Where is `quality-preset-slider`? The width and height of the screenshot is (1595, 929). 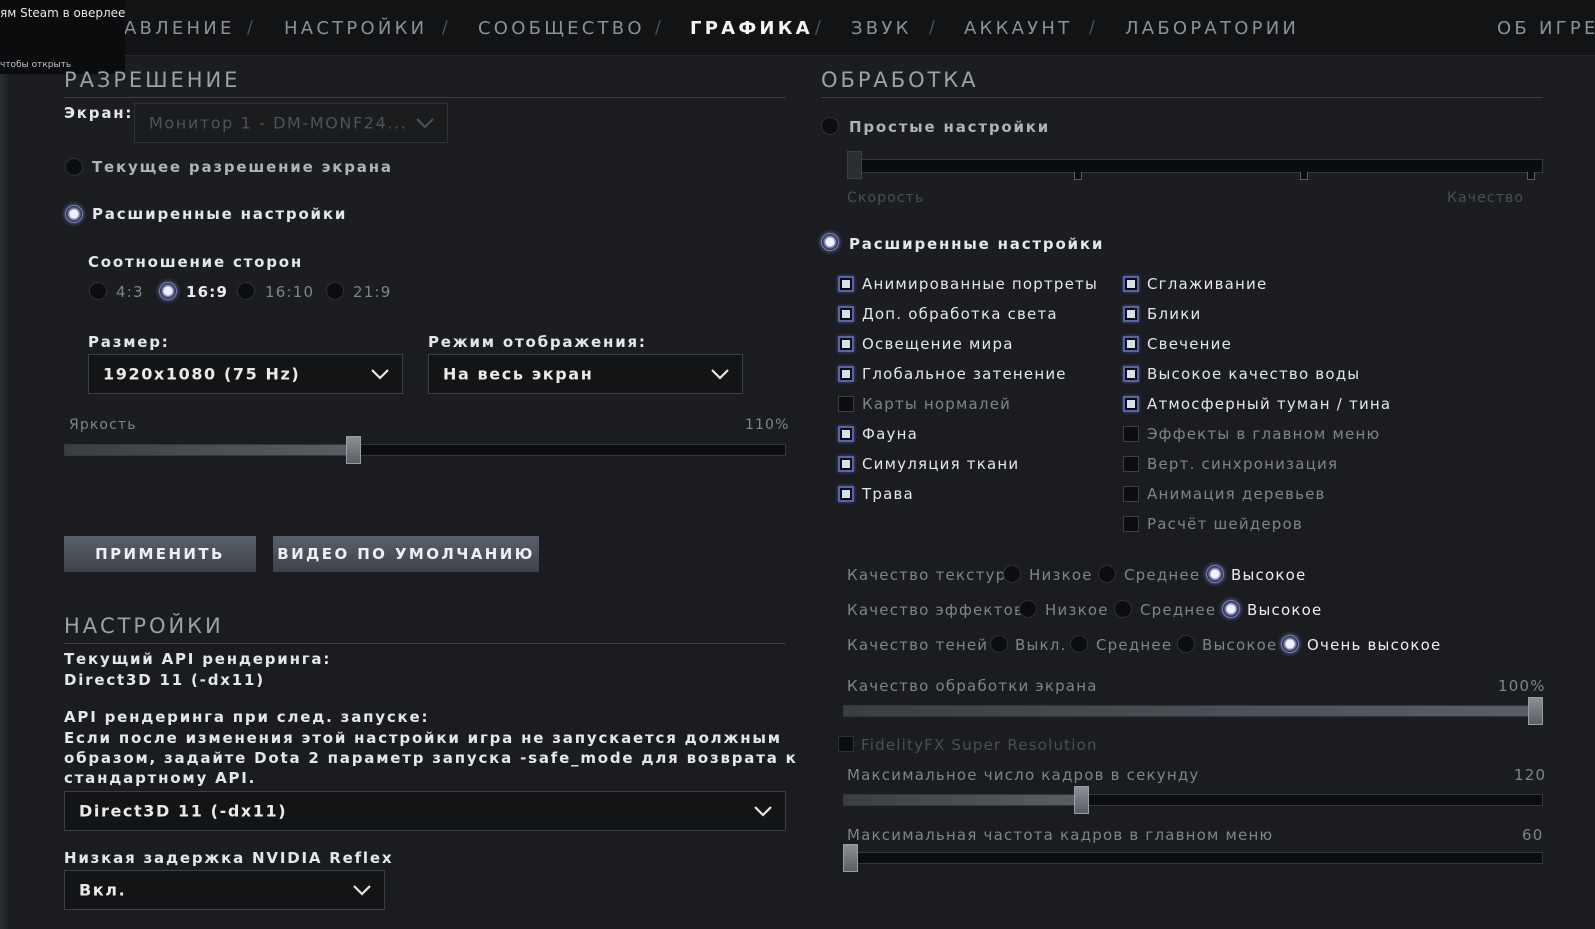
quality-preset-slider is located at coordinates (1195, 166).